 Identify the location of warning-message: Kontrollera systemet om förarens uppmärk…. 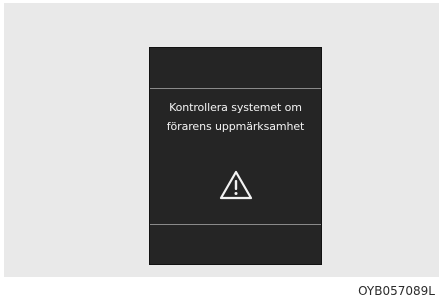
(235, 117).